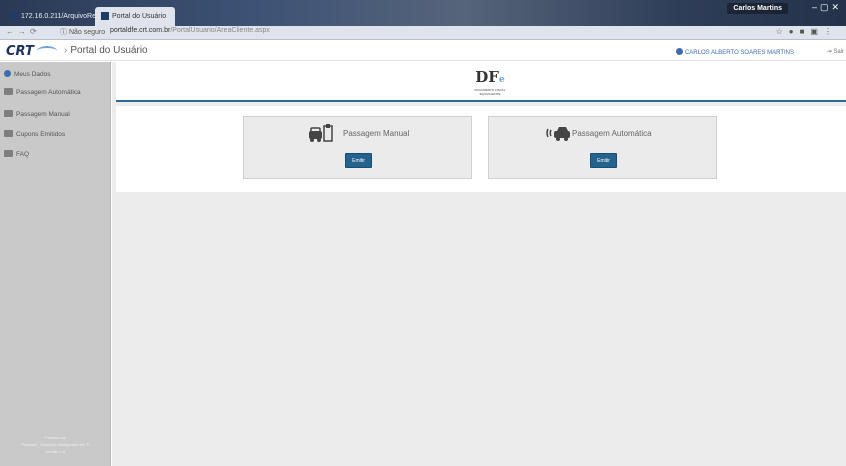 This screenshot has width=846, height=466. I want to click on window-controls: –▢✕, so click(827, 7).